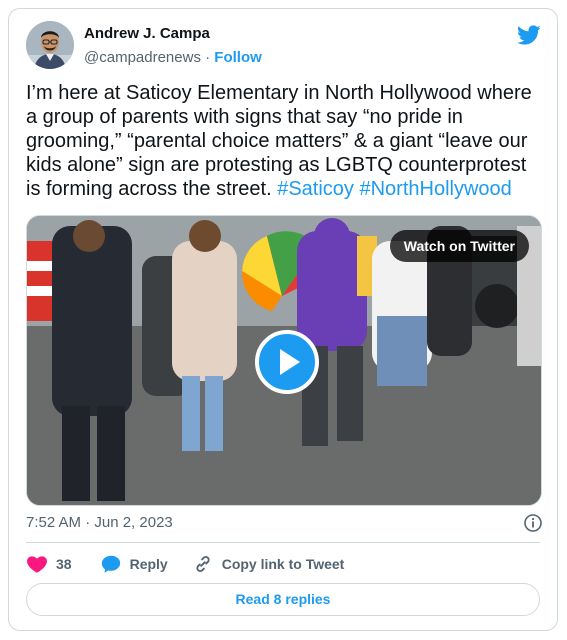  What do you see at coordinates (49, 564) in the screenshot?
I see `like-button: 38` at bounding box center [49, 564].